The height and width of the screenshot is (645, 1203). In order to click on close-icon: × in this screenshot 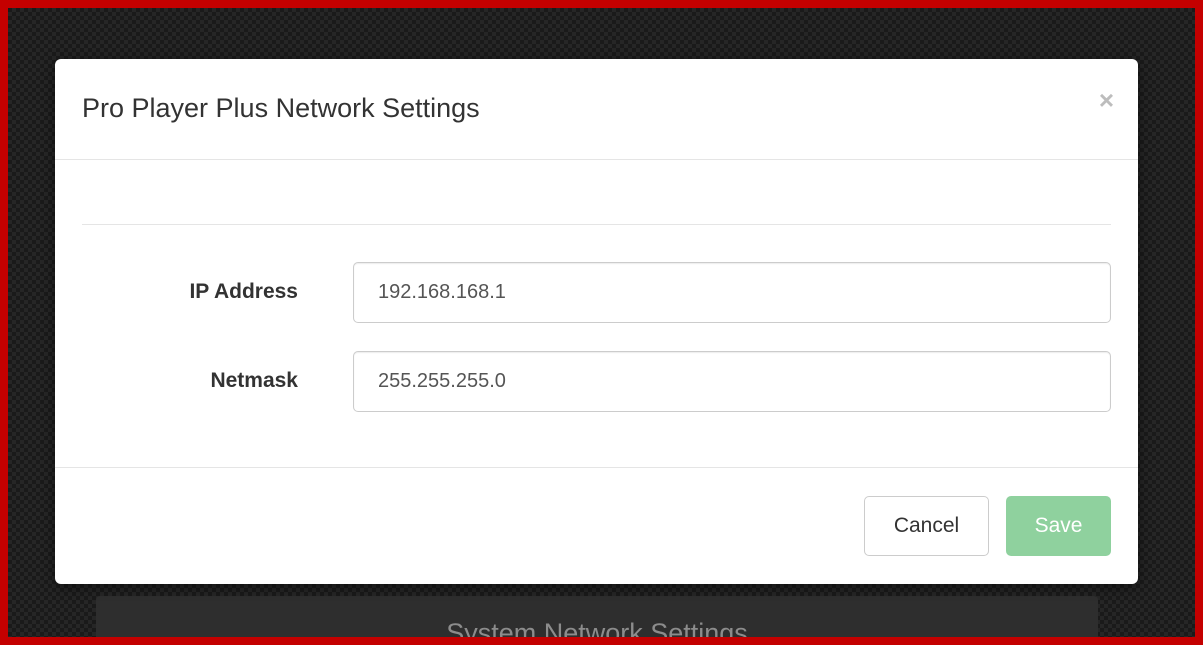, I will do `click(1106, 100)`.